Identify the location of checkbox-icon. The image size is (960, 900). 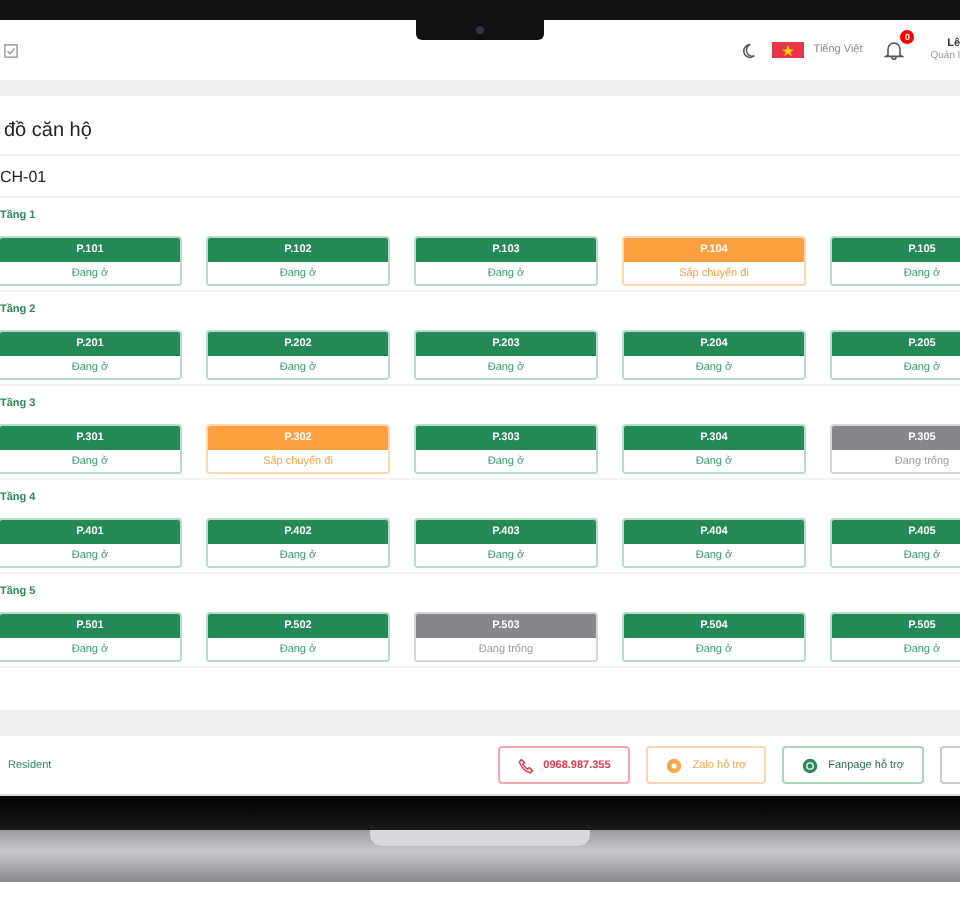
(11, 50).